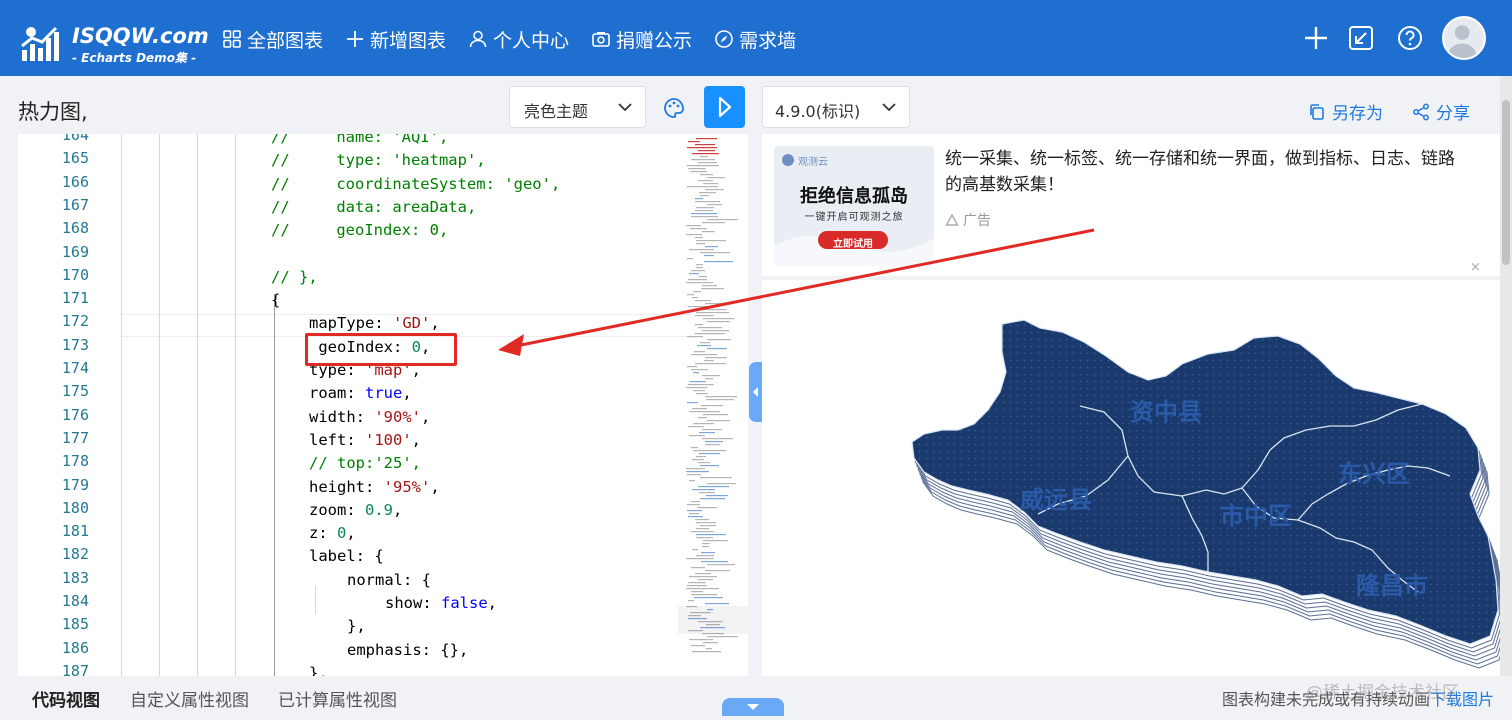 The width and height of the screenshot is (1512, 720). I want to click on ad-image: 观测云 拒绝信息孤岛 一键开启可观测之旅 立即试用, so click(854, 206).